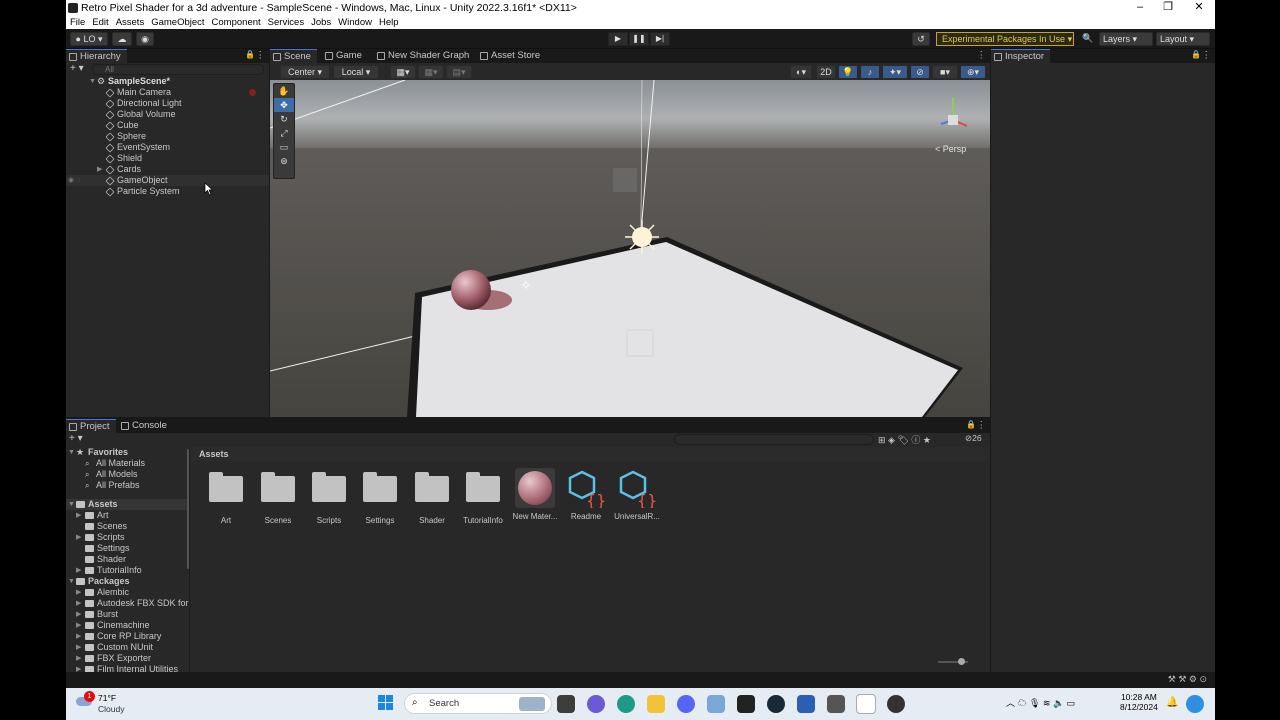 Image resolution: width=1280 pixels, height=720 pixels. What do you see at coordinates (483, 496) in the screenshot?
I see `asset-folder: TutorialInfo` at bounding box center [483, 496].